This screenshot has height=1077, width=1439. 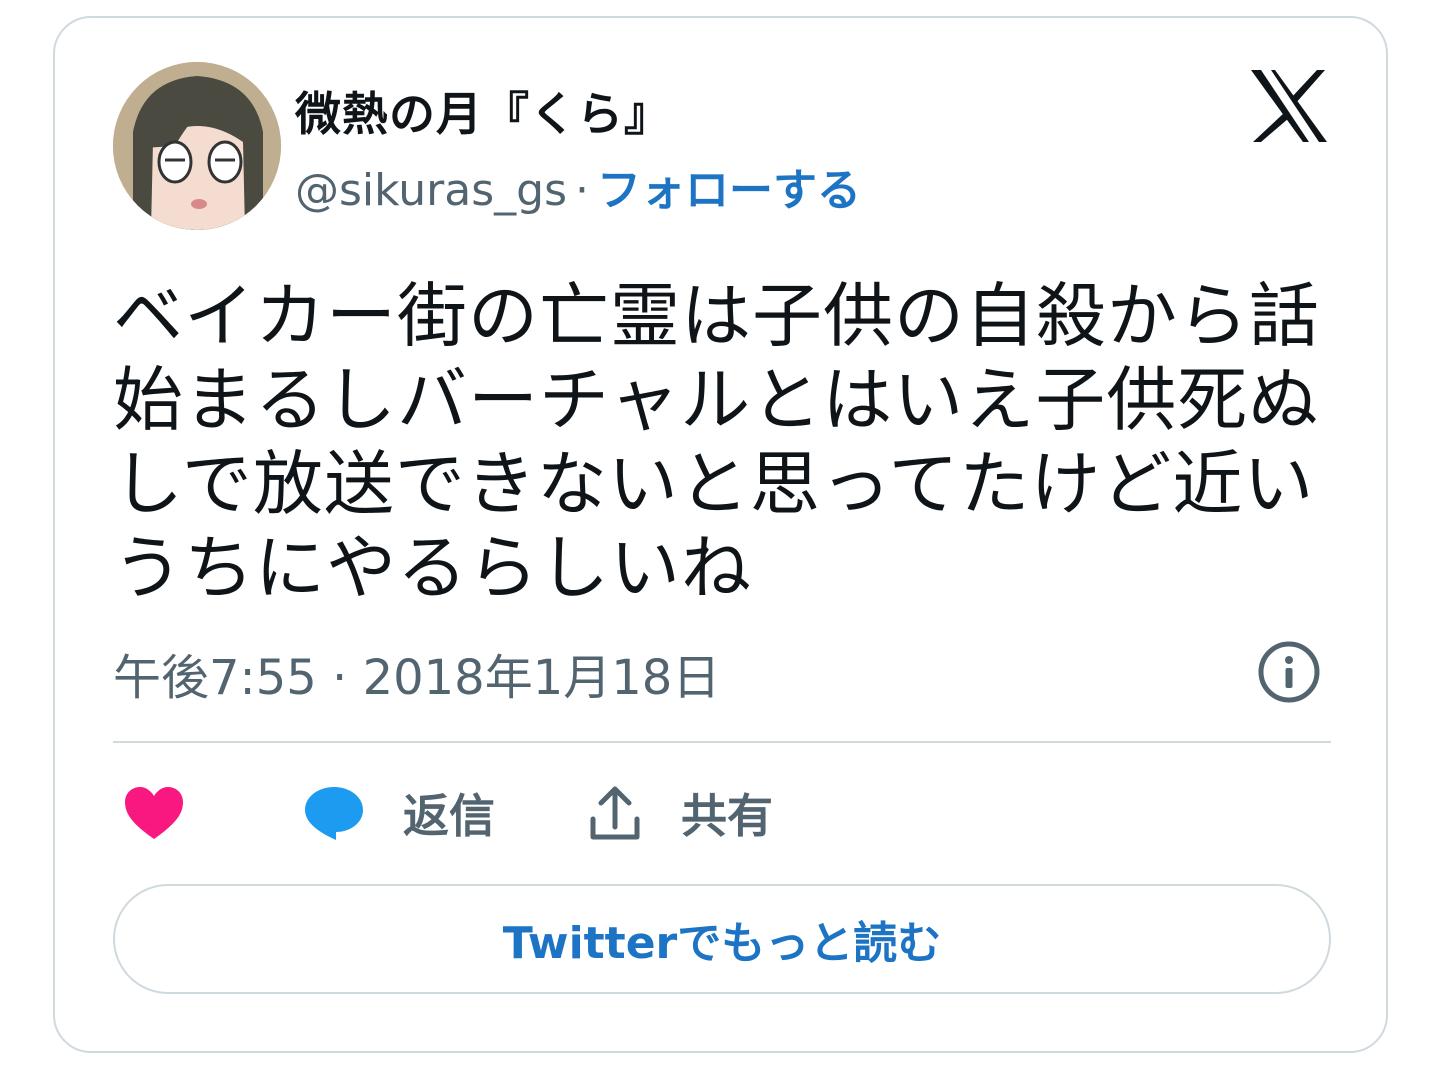 I want to click on heart-icon, so click(x=154, y=813).